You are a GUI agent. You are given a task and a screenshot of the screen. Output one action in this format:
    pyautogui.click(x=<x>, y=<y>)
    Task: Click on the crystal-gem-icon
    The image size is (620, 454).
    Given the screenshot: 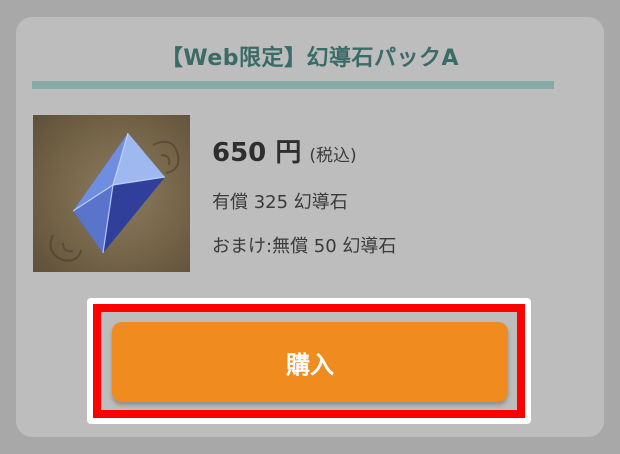 What is the action you would take?
    pyautogui.click(x=111, y=193)
    